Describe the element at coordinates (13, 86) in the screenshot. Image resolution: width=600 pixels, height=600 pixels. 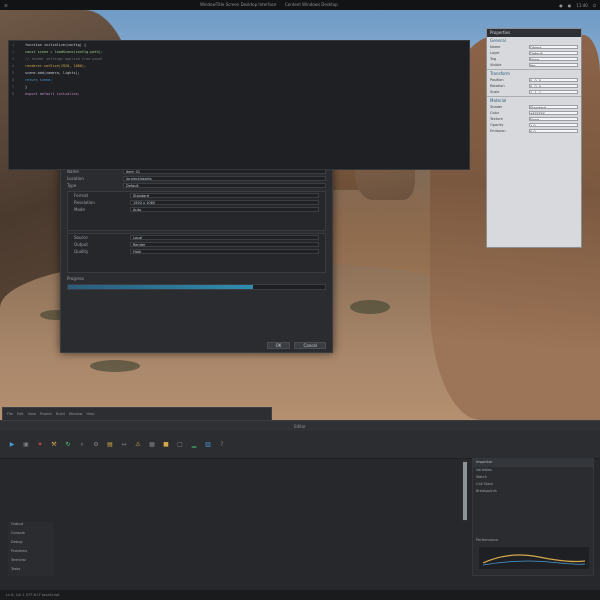
I see `line-number: 7` at that location.